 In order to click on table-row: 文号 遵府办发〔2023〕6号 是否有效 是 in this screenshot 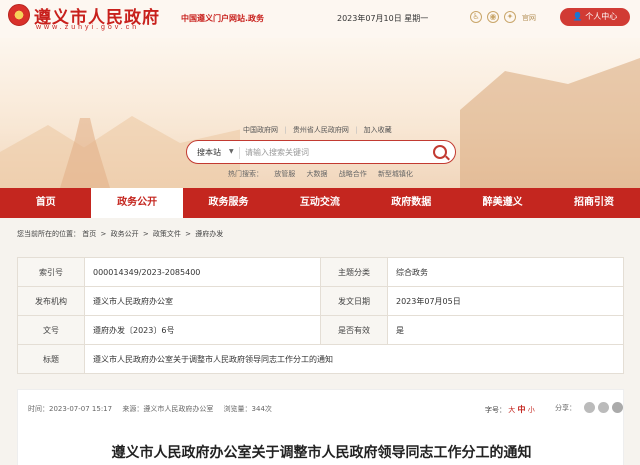, I will do `click(320, 330)`.